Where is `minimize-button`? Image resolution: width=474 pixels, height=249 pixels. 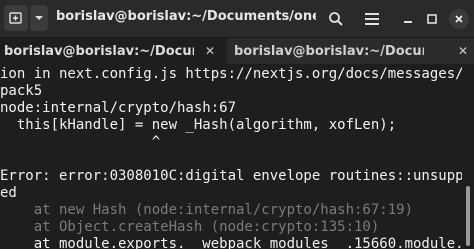
minimize-button is located at coordinates (408, 19).